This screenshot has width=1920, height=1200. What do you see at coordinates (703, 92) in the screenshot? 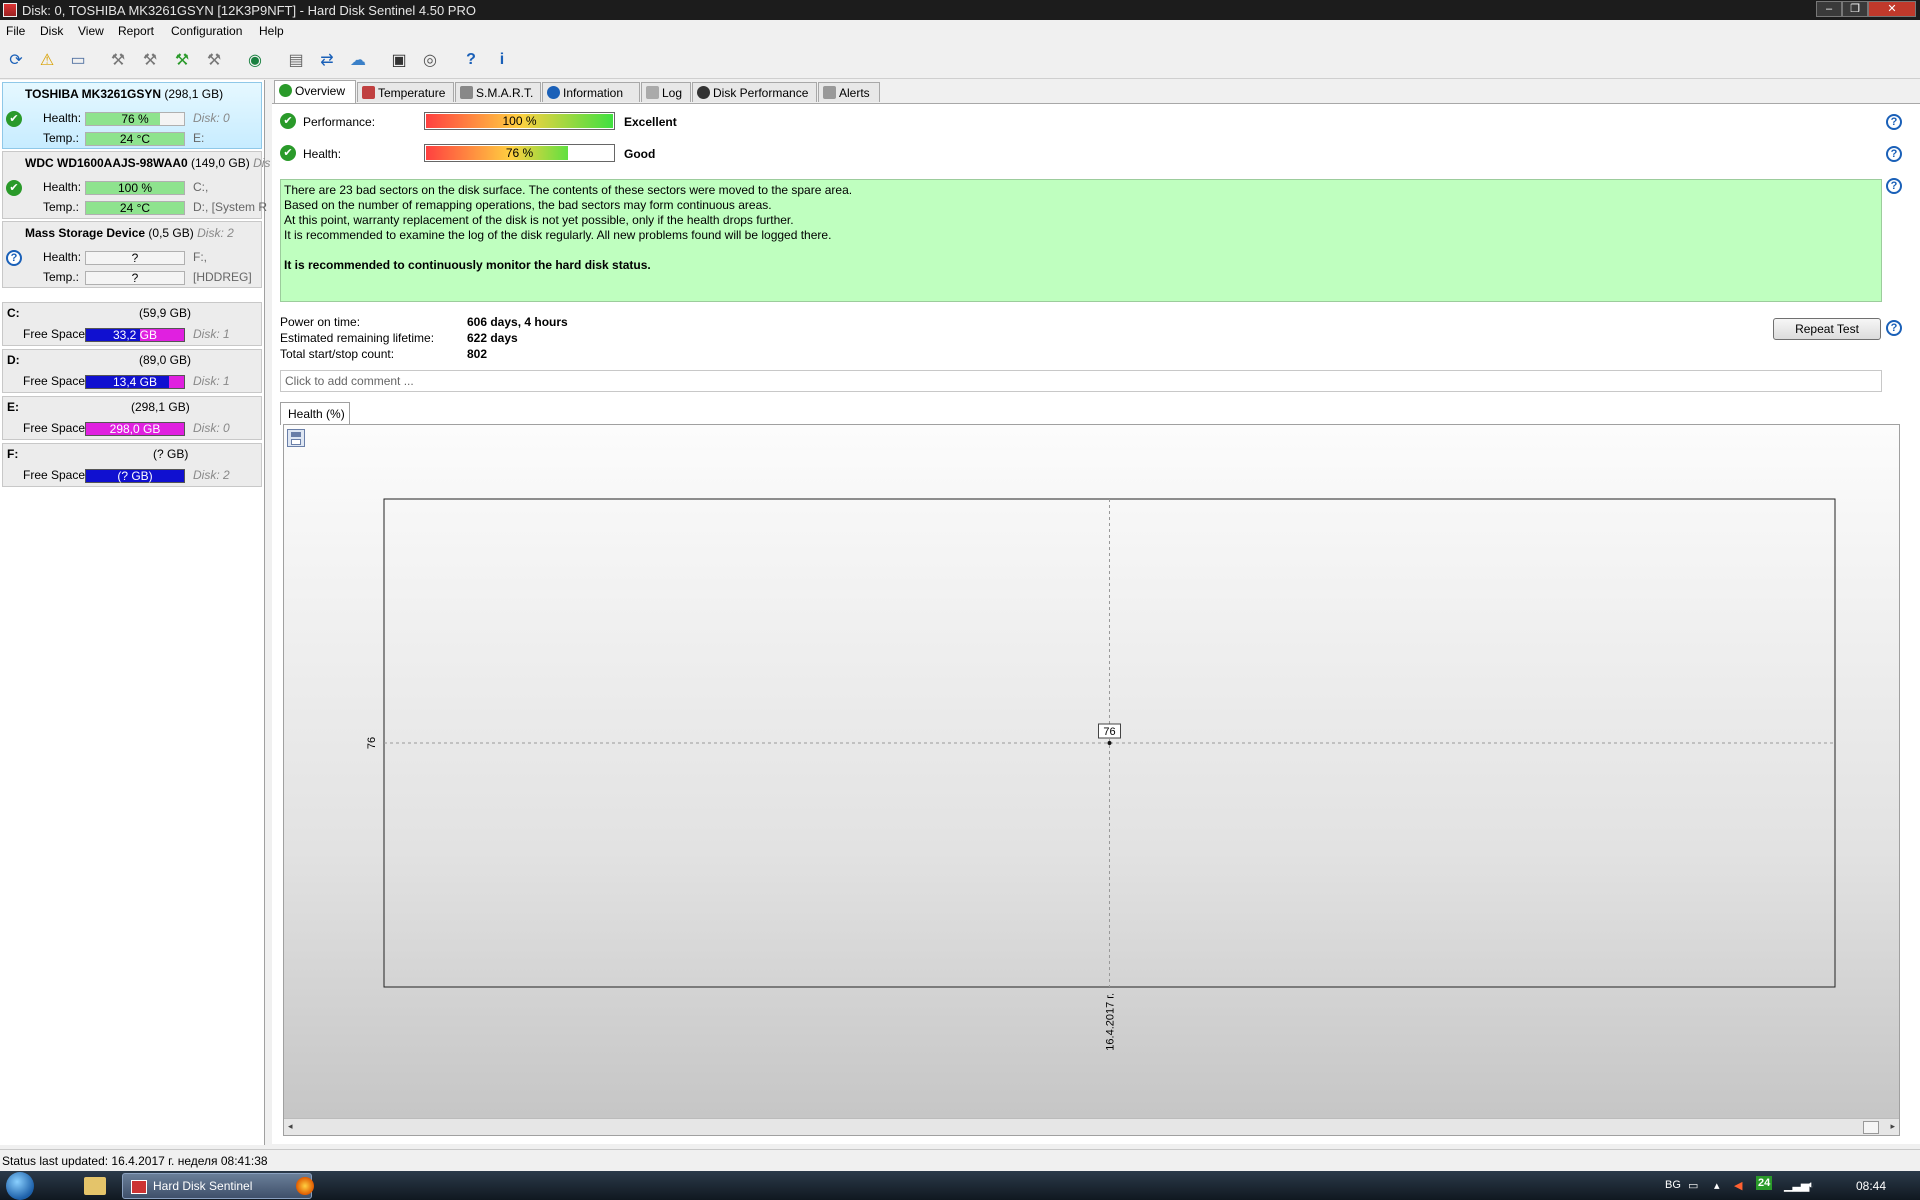
I see `gauge-icon` at bounding box center [703, 92].